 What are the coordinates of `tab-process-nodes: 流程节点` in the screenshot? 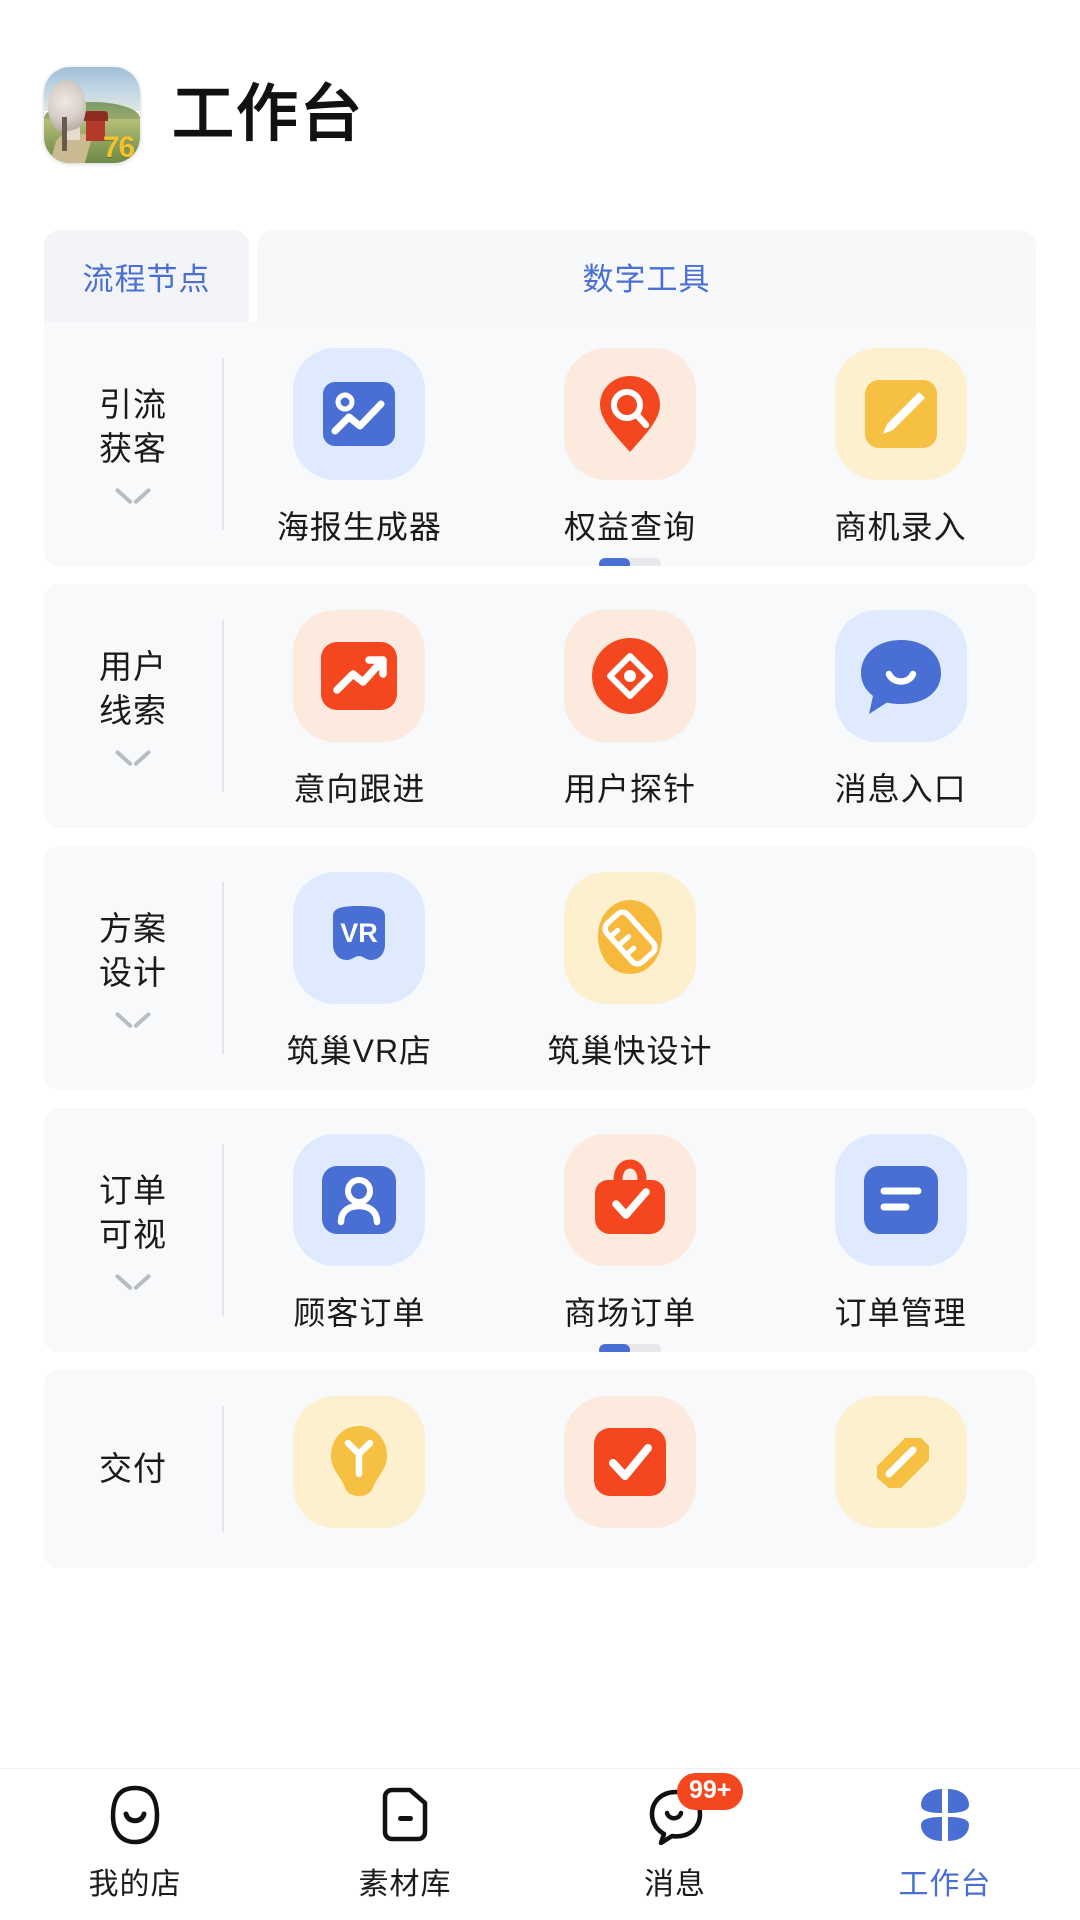 It's located at (146, 276).